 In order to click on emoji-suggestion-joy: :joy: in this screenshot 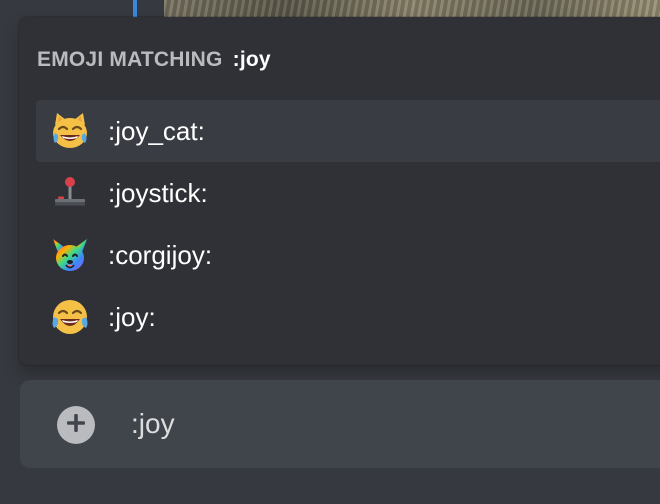, I will do `click(348, 317)`.